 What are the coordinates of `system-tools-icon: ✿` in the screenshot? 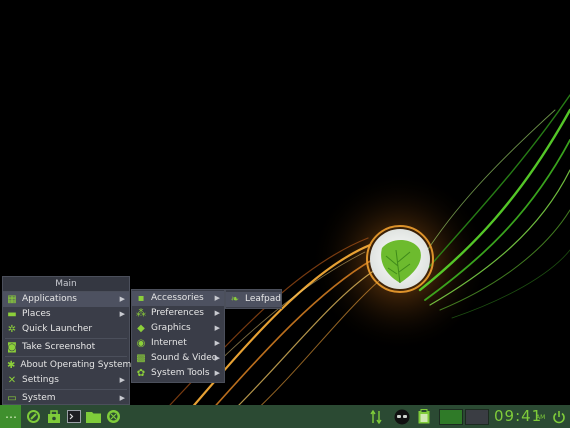 It's located at (141, 373).